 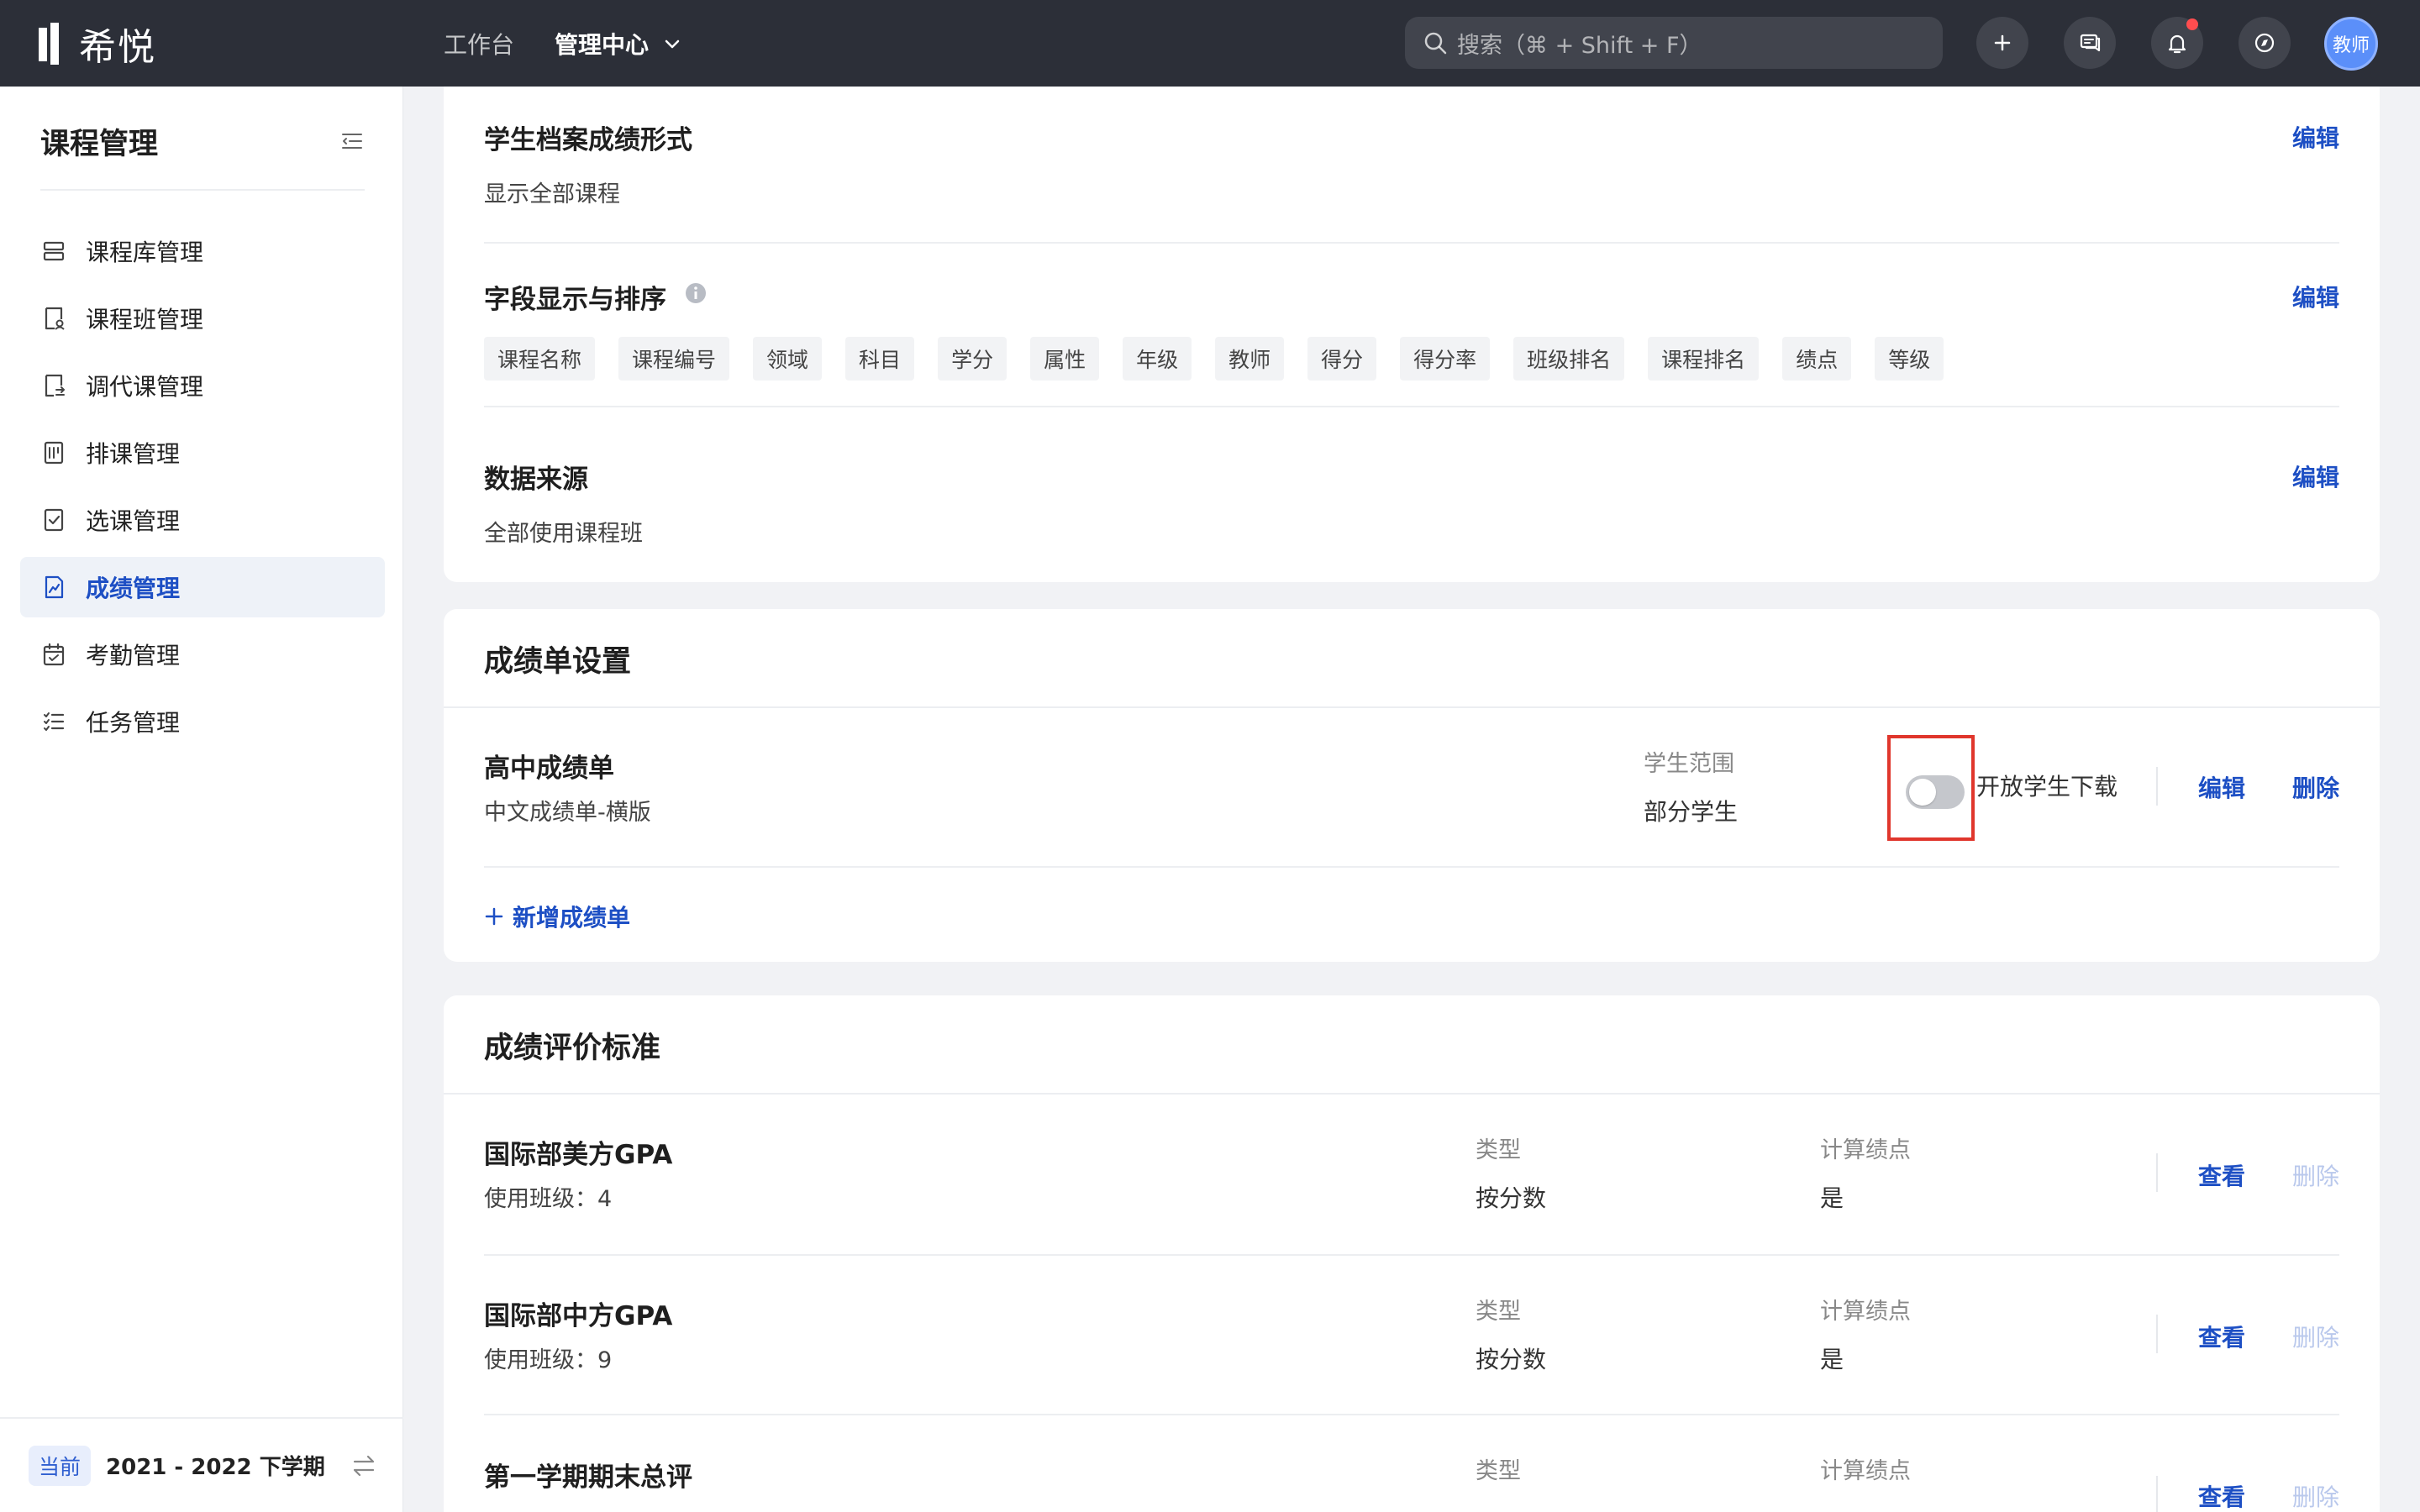 I want to click on task-list-icon, so click(x=54, y=721).